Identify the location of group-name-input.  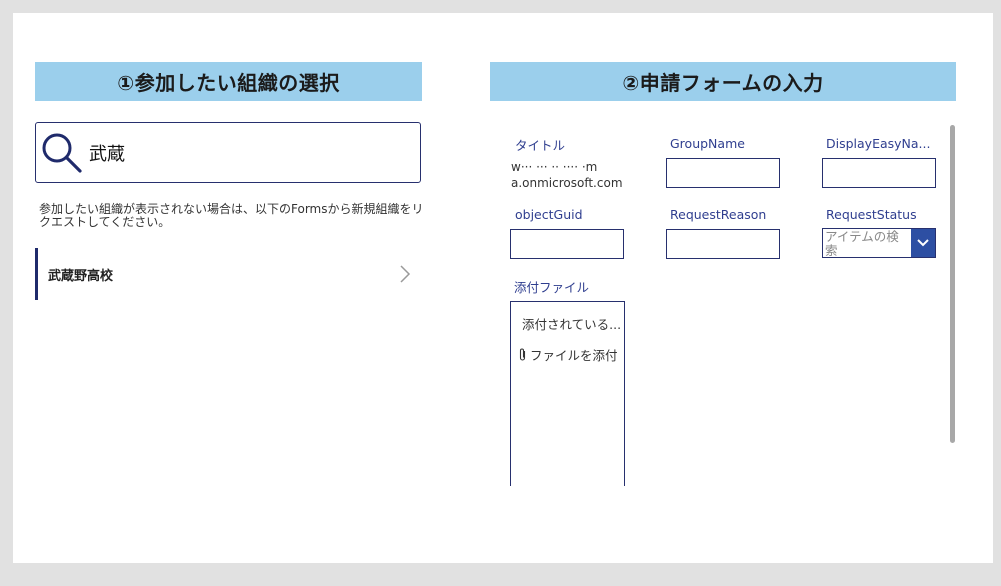
(723, 173).